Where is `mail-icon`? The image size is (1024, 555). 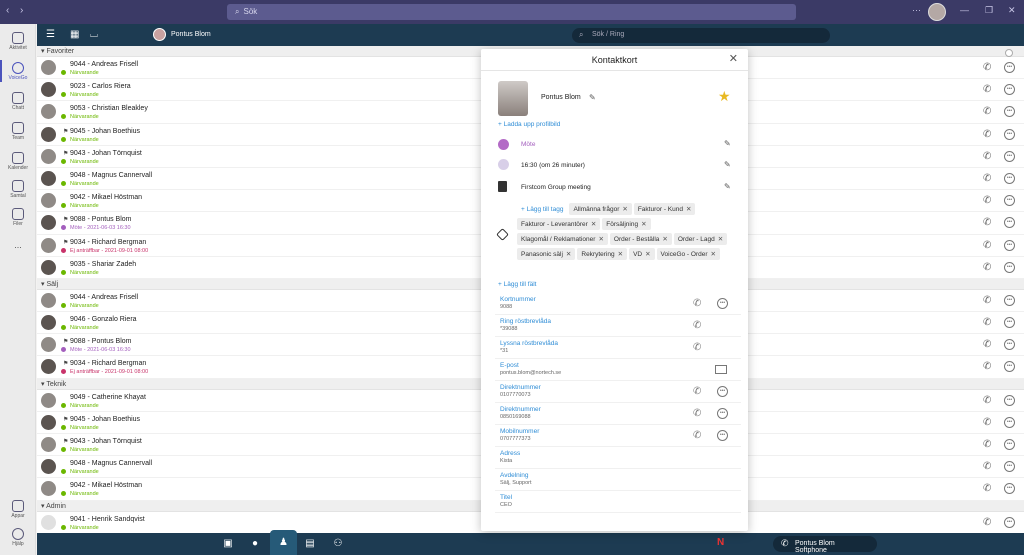
mail-icon is located at coordinates (721, 369).